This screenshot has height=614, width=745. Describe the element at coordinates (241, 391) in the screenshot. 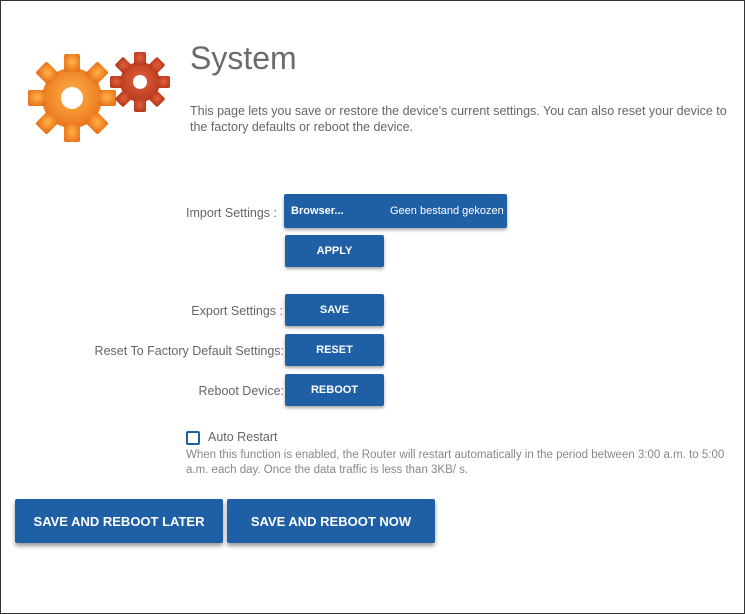

I see `reboot-device-label: Reboot Device:` at that location.